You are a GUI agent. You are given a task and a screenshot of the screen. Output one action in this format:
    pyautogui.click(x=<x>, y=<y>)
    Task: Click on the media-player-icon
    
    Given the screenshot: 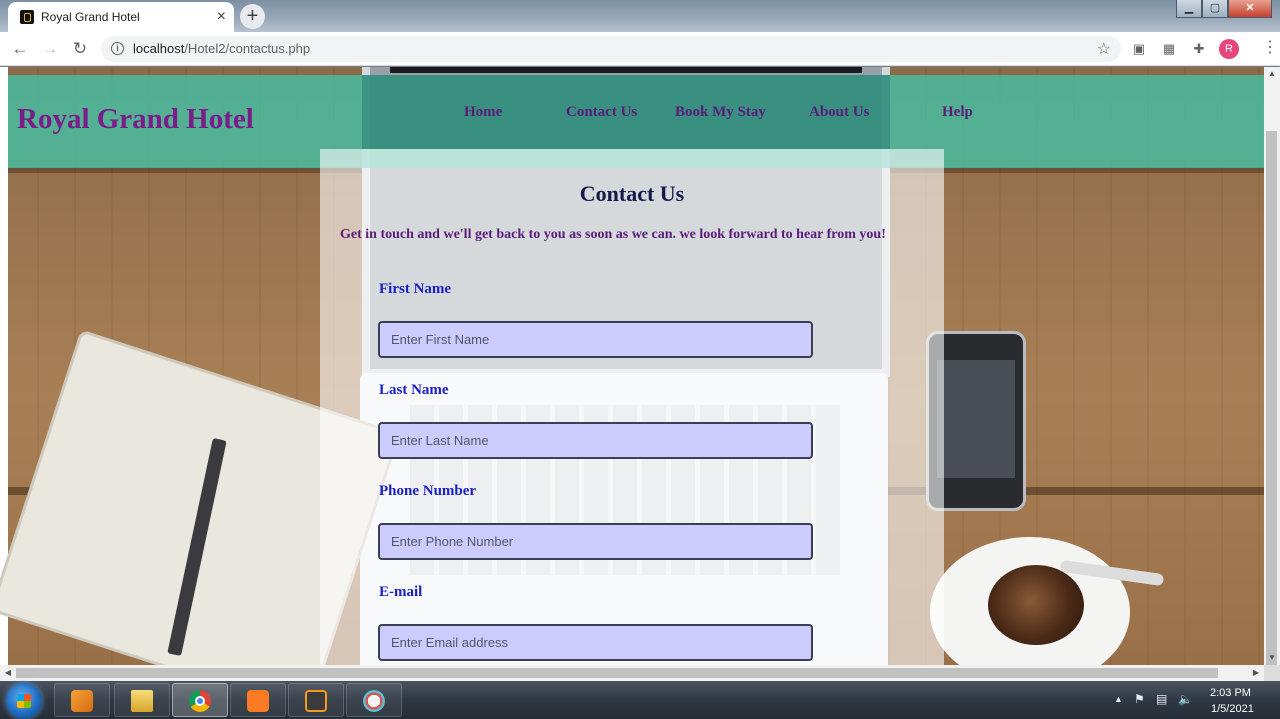 What is the action you would take?
    pyautogui.click(x=82, y=701)
    